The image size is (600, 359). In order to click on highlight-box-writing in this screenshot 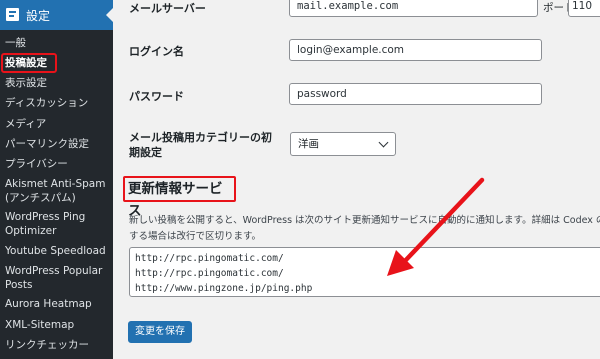, I will do `click(29, 63)`.